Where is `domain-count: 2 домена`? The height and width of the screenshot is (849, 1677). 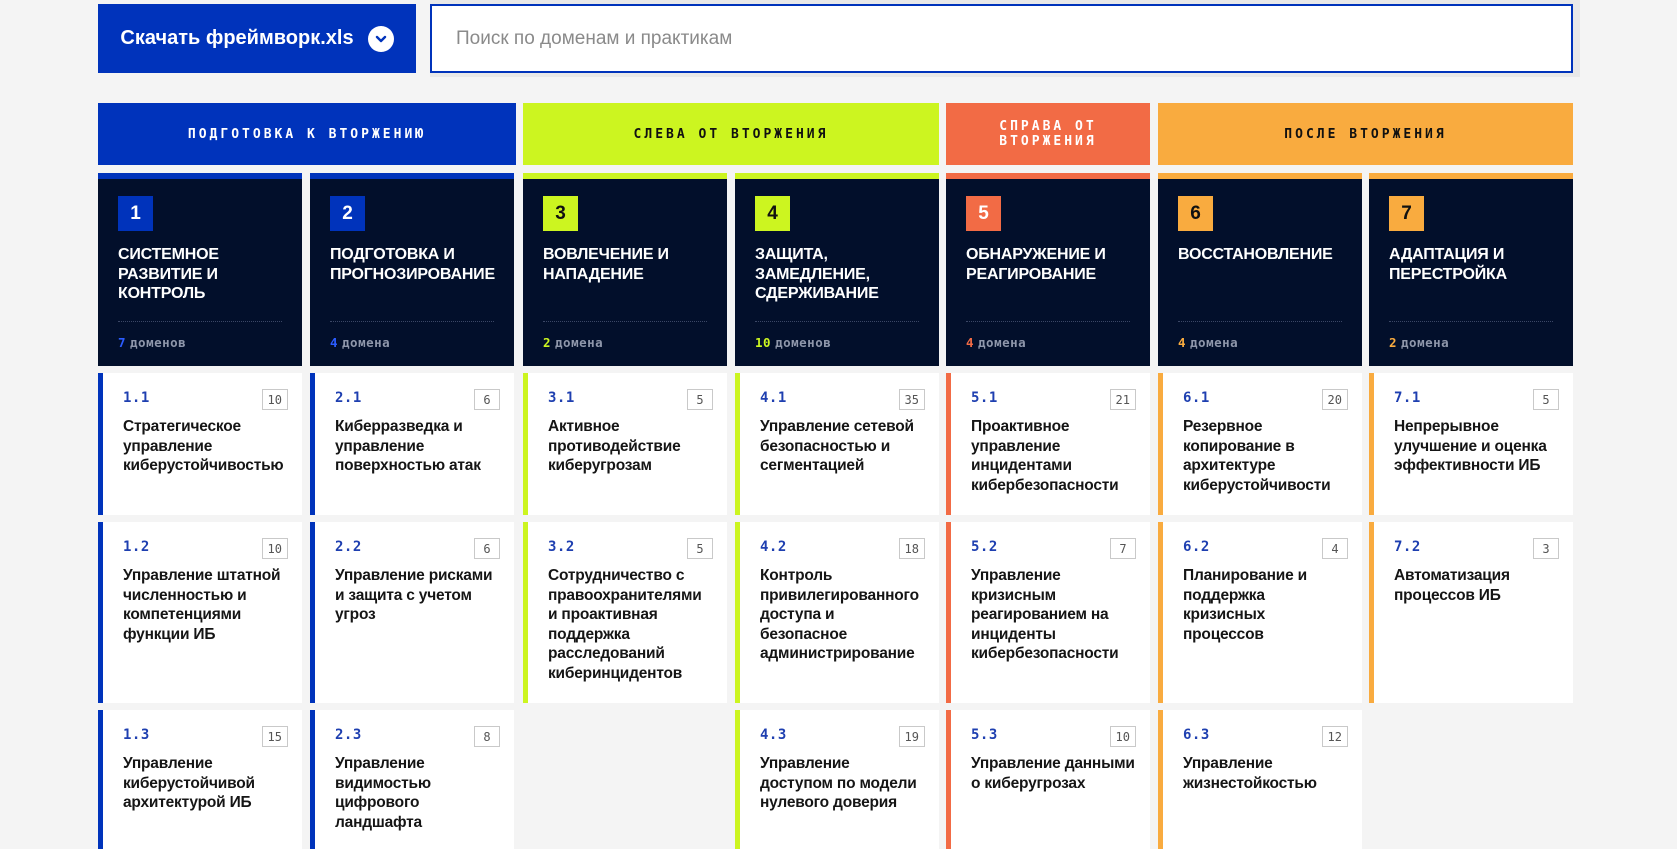
domain-count: 2 домена is located at coordinates (573, 342).